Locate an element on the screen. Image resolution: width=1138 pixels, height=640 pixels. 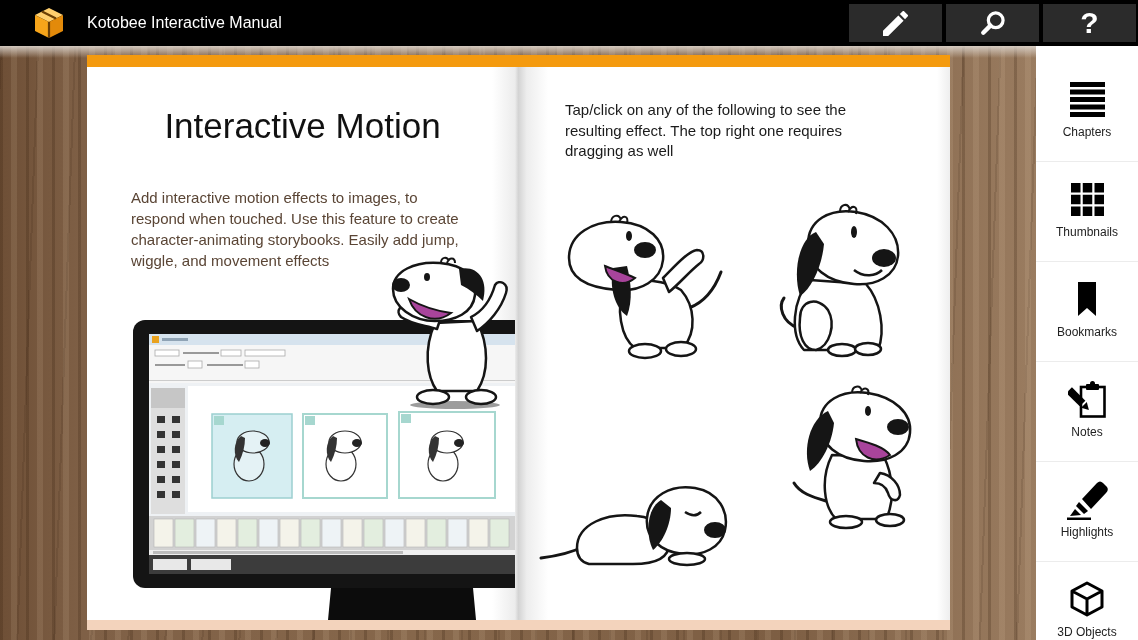
box-logo-icon is located at coordinates (49, 23).